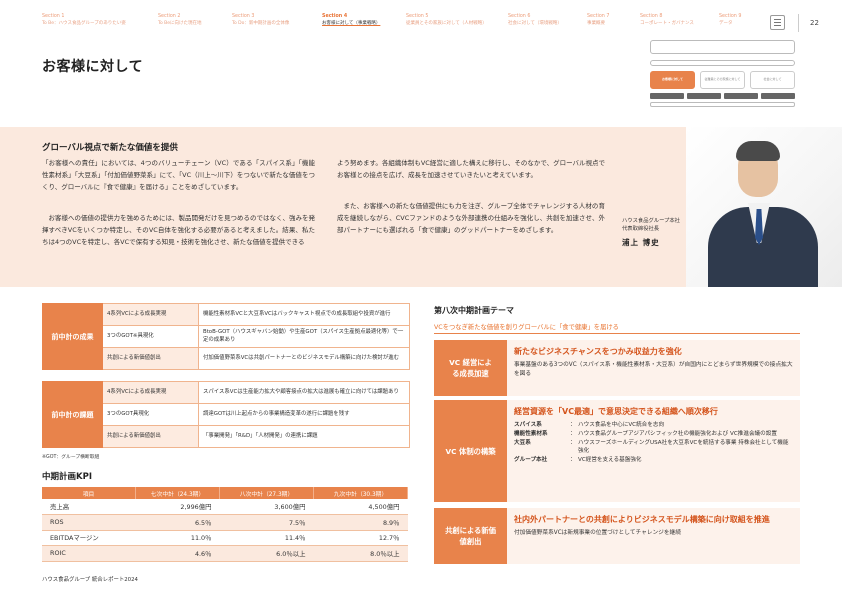 The width and height of the screenshot is (842, 596). Describe the element at coordinates (653, 460) in the screenshot. I see `definition-row: グループ本社 ： VC経営を支える基盤強化` at that location.